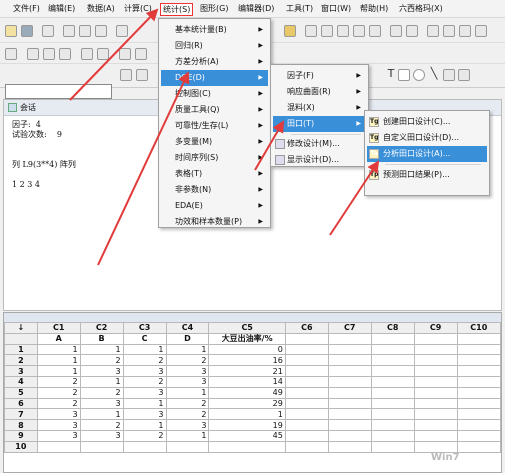  I want to click on edit-col-icon, so click(11, 54).